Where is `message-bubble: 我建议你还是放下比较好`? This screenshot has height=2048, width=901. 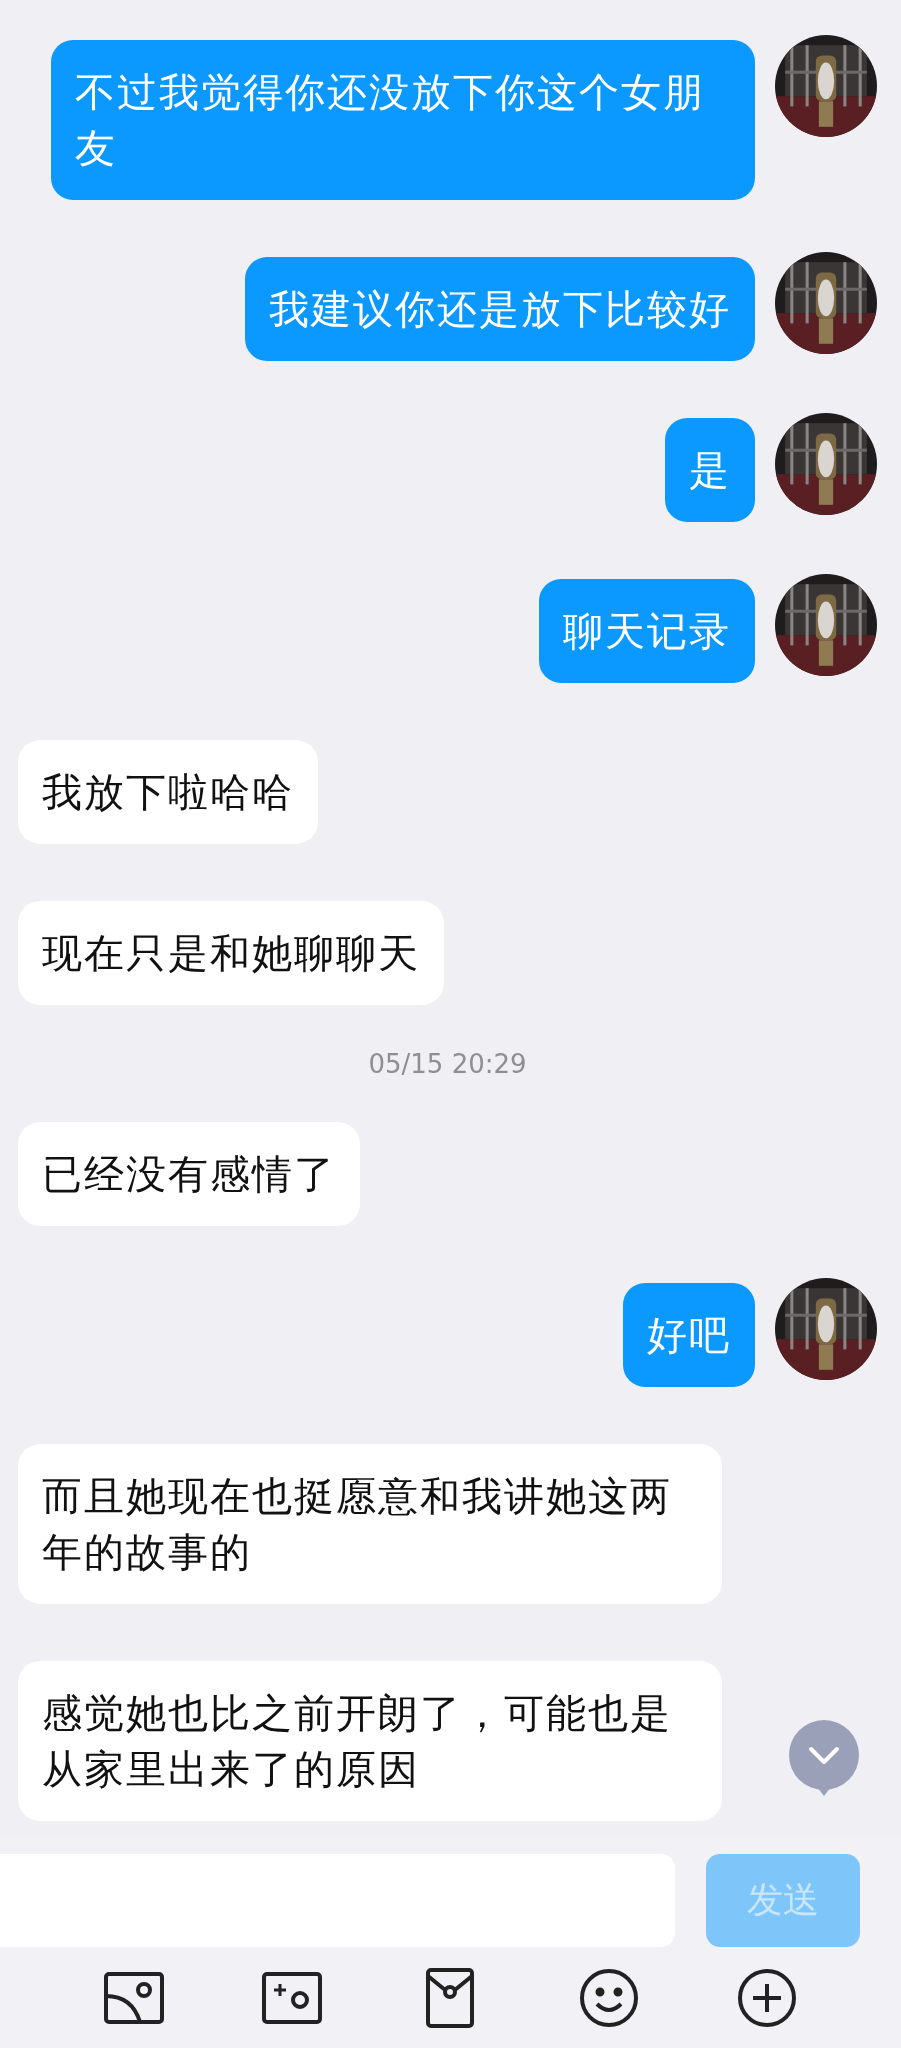 message-bubble: 我建议你还是放下比较好 is located at coordinates (500, 309).